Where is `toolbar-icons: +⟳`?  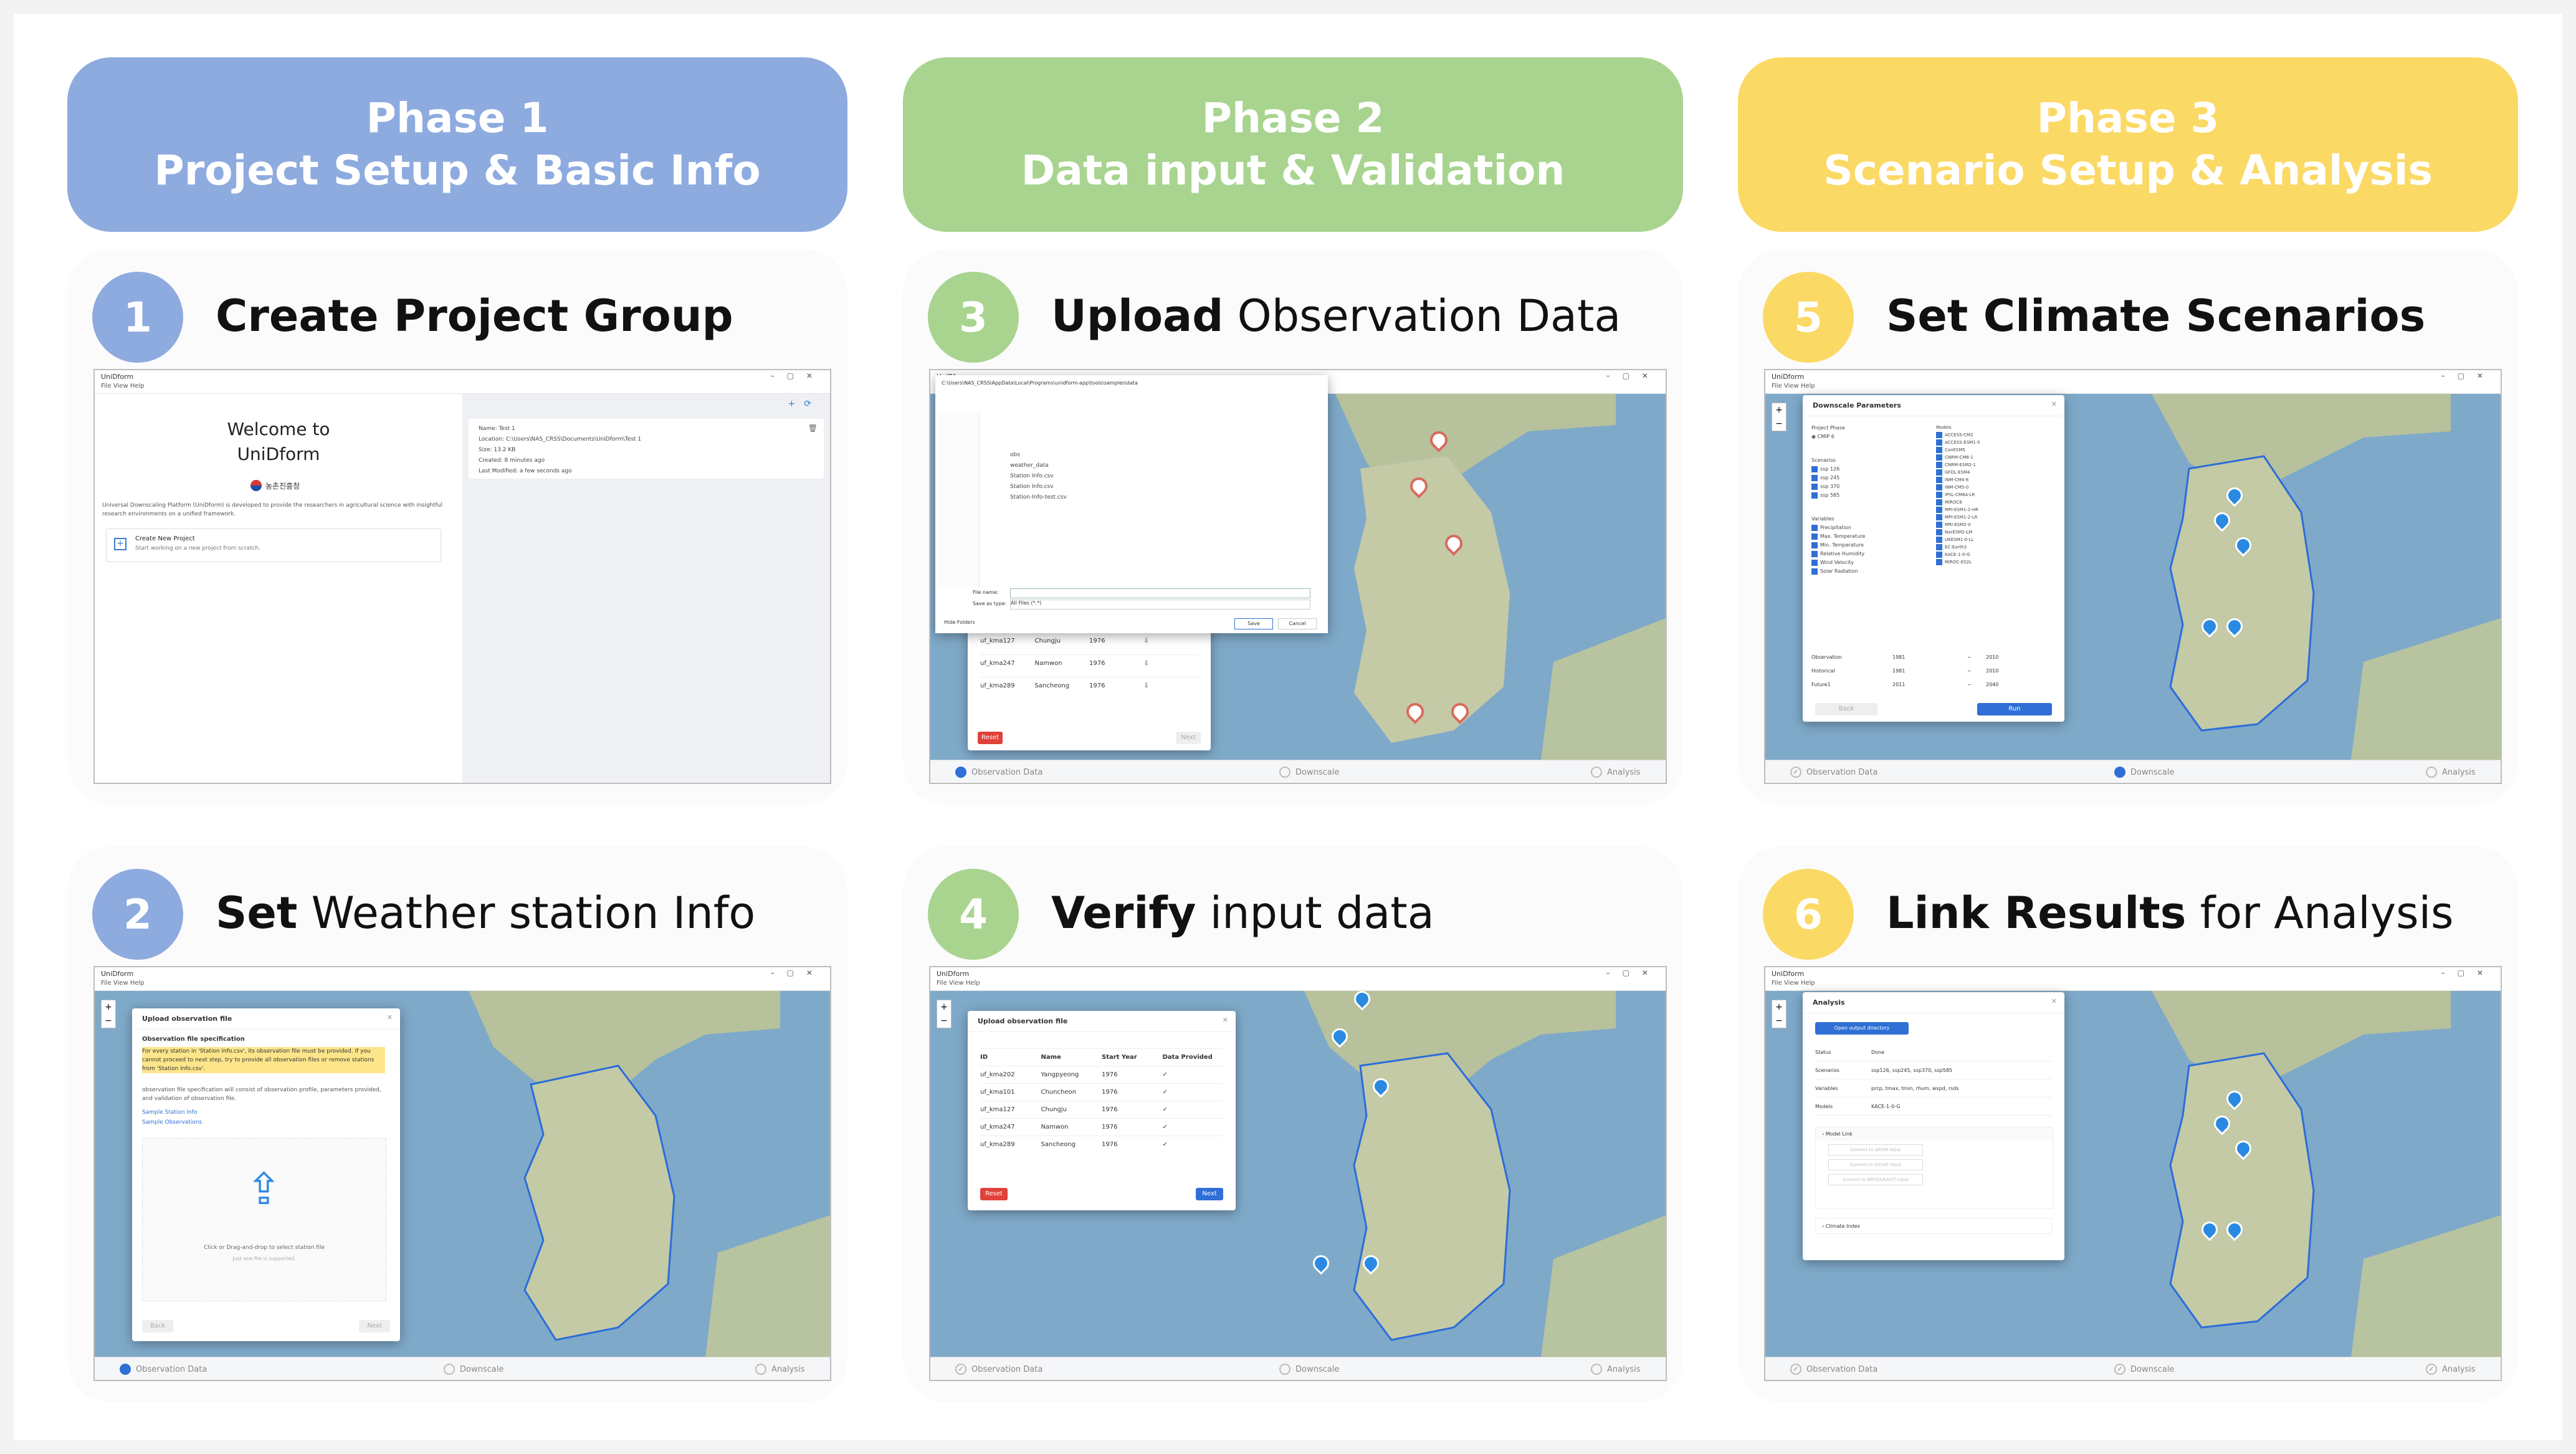 toolbar-icons: +⟳ is located at coordinates (804, 404).